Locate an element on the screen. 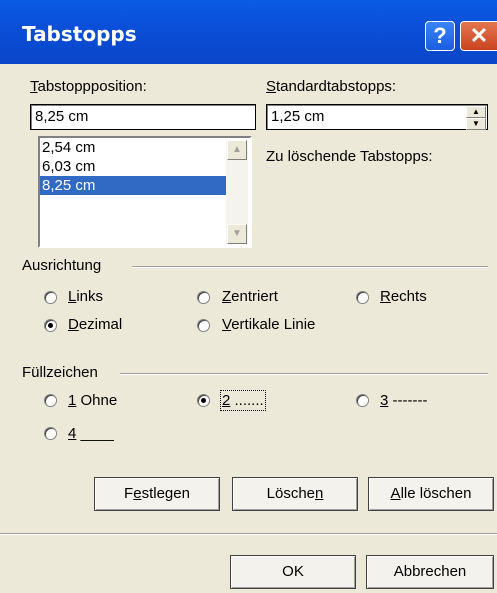  ok-button: OK is located at coordinates (293, 572).